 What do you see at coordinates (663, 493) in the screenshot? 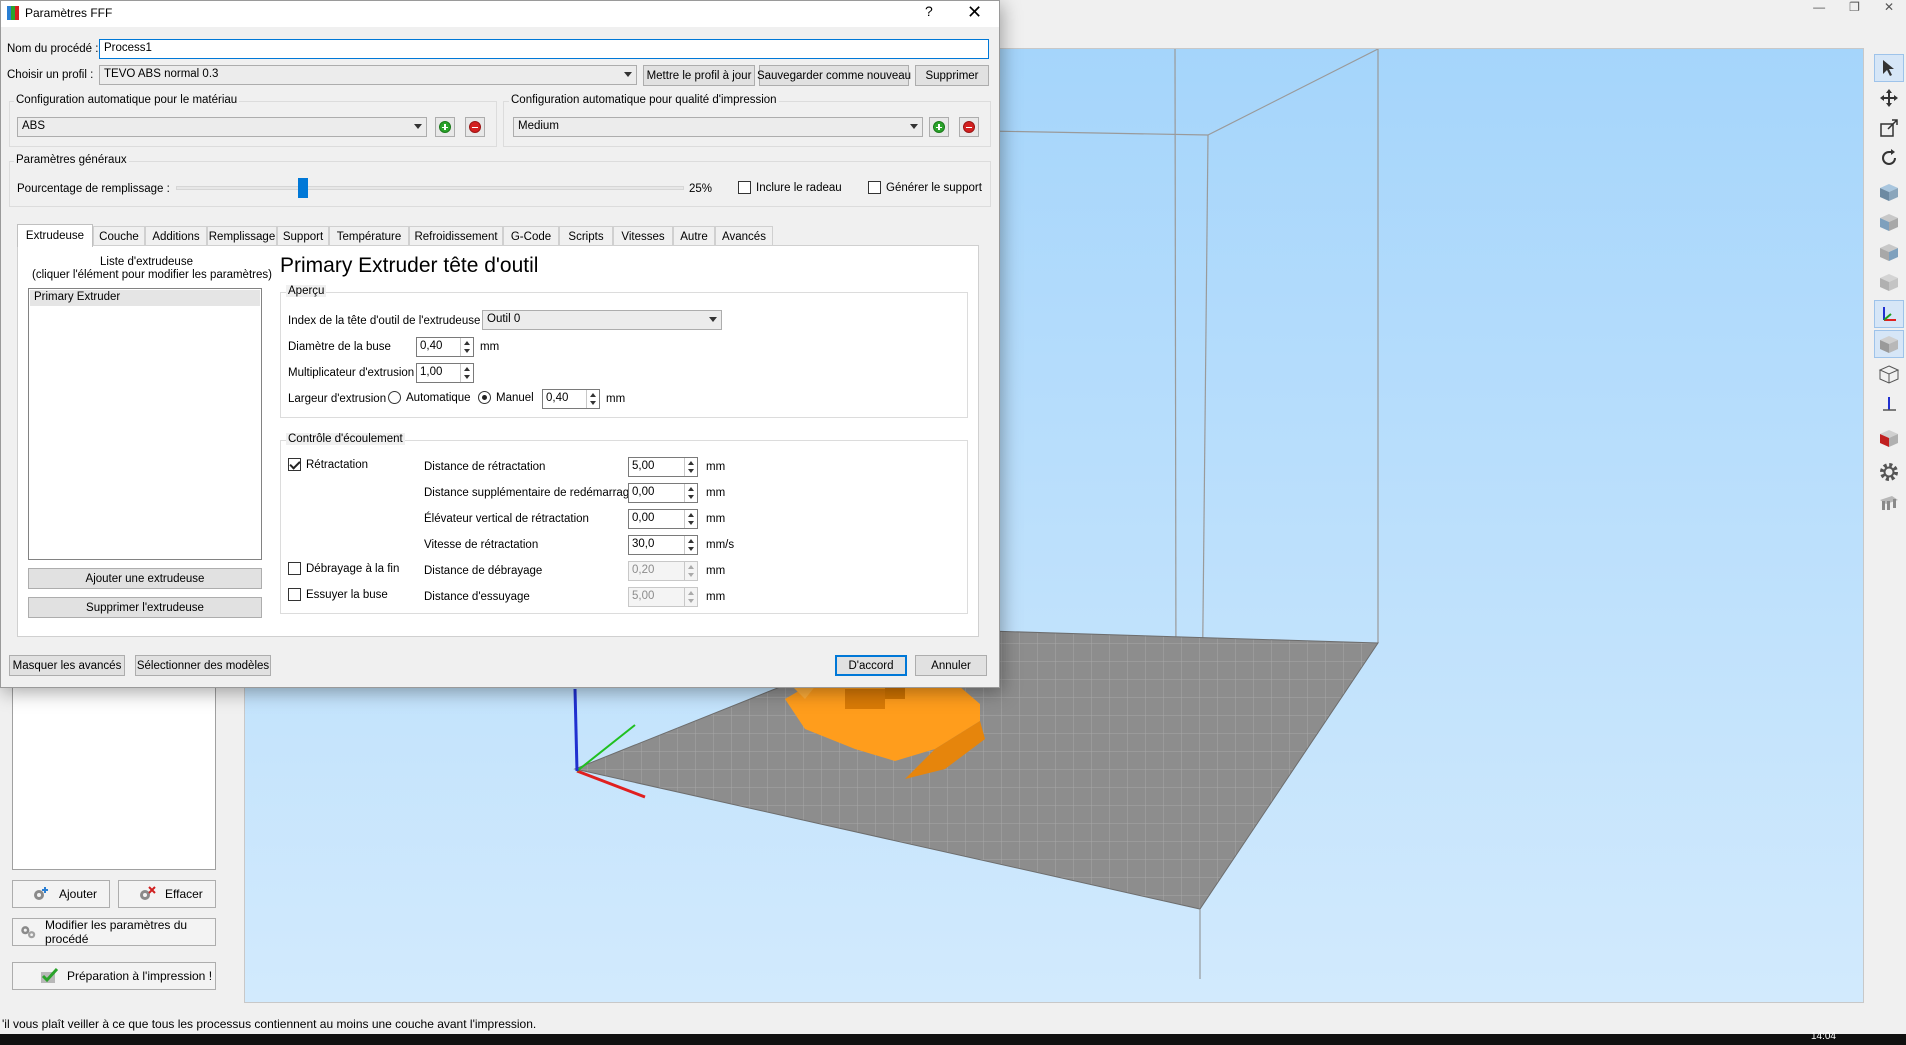
I see `extra-restart-distance-input: 0,00` at bounding box center [663, 493].